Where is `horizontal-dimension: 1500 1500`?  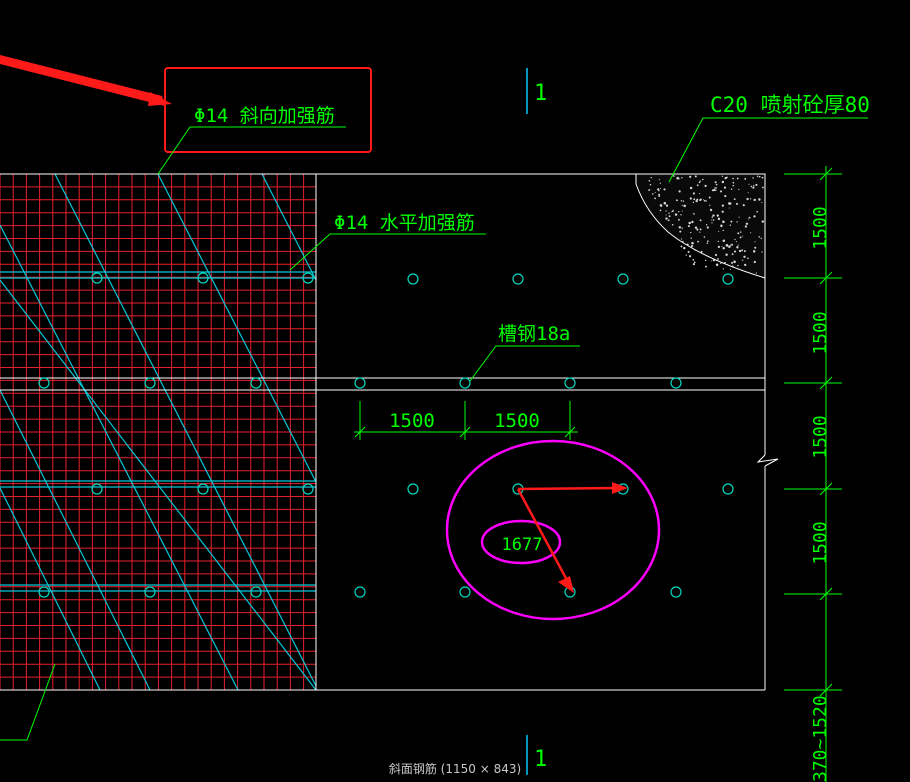
horizontal-dimension: 1500 1500 is located at coordinates (466, 420).